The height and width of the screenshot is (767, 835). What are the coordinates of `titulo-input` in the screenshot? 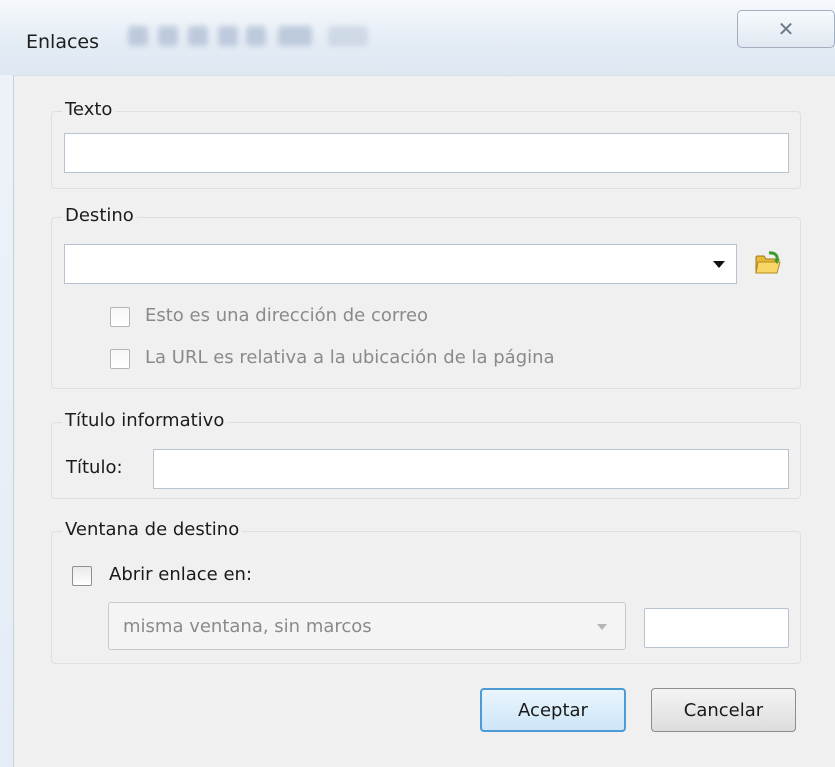 It's located at (471, 469).